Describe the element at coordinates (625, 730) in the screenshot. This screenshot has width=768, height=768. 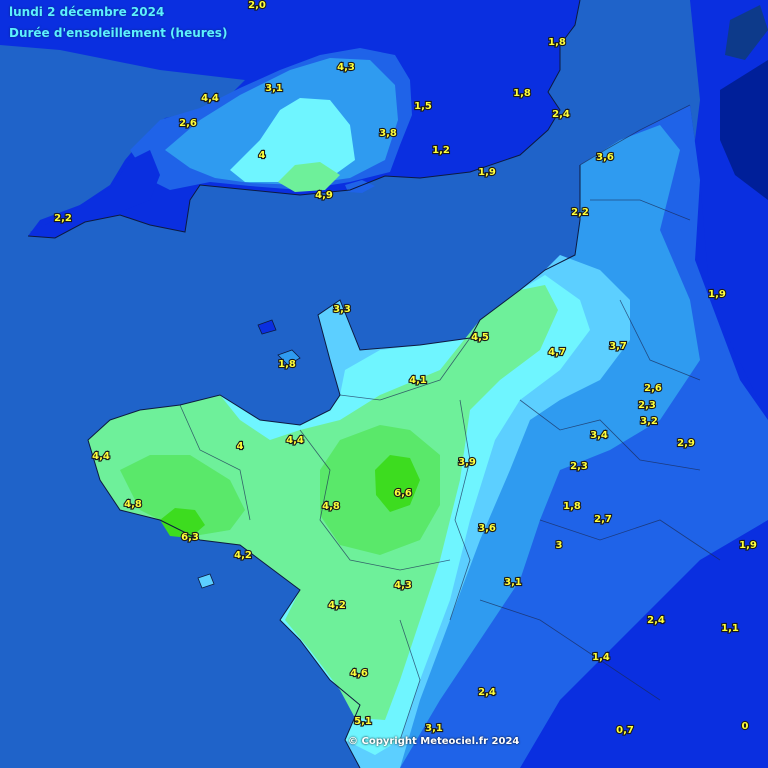
I see `sunshine-value-label: 0,7` at that location.